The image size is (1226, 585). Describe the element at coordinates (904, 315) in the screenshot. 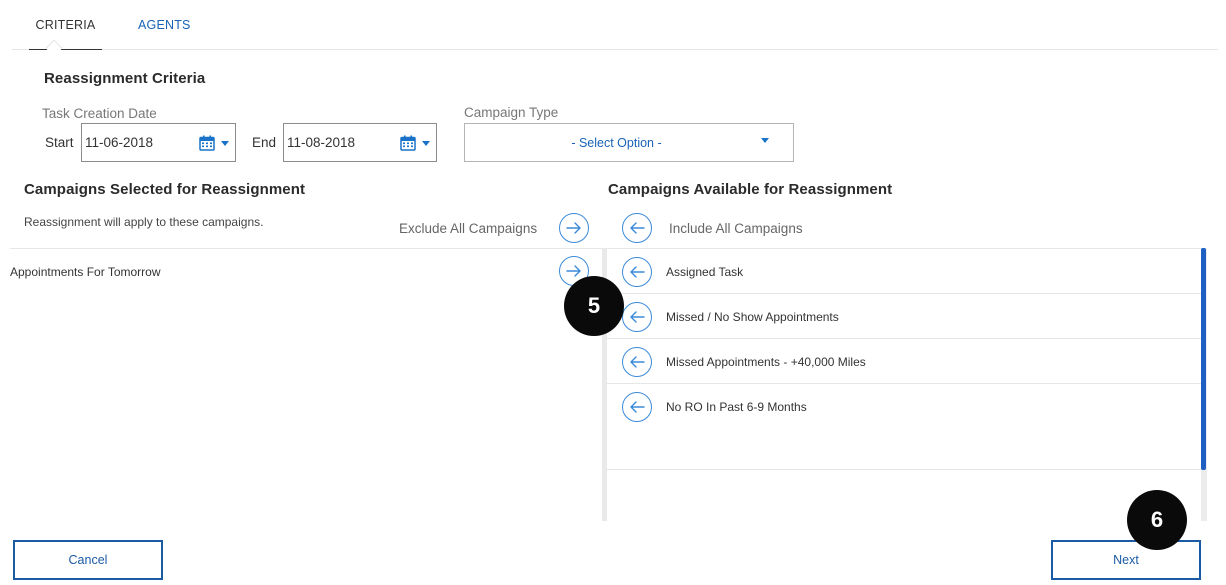

I see `list-item: Missed / No Show Appointments` at that location.